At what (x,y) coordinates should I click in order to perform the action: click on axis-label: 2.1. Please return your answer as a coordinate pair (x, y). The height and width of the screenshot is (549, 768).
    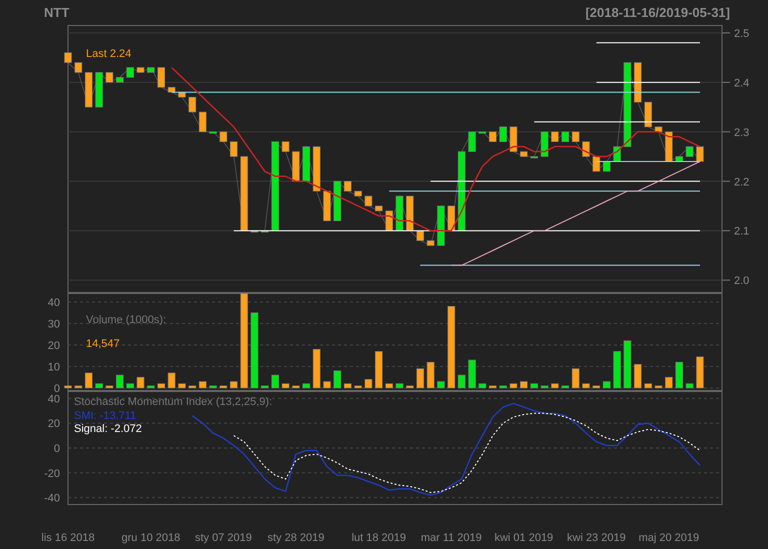
    Looking at the image, I should click on (742, 232).